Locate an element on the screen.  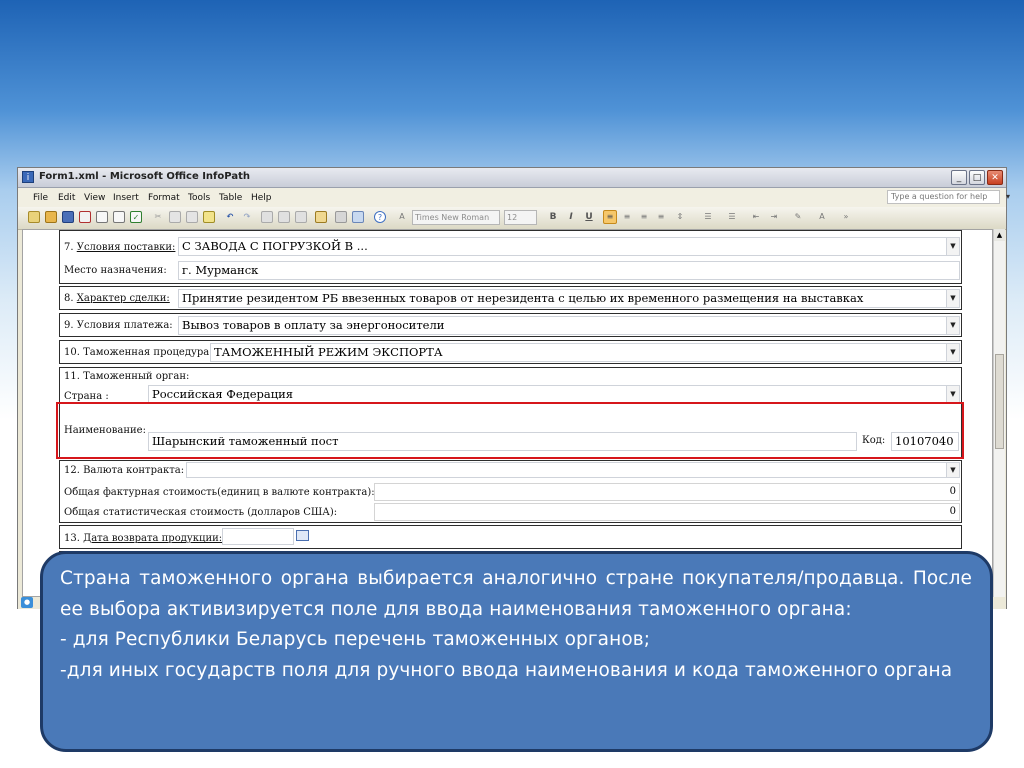
delivery-terms-label: 7. Условия поставки: is located at coordinates (119, 247).